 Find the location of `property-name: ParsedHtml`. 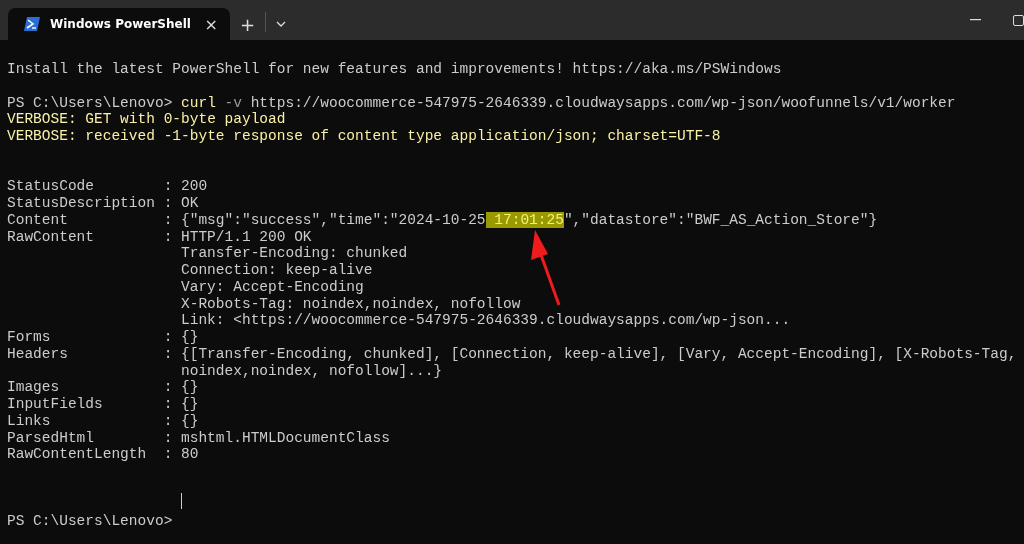

property-name: ParsedHtml is located at coordinates (50, 437).